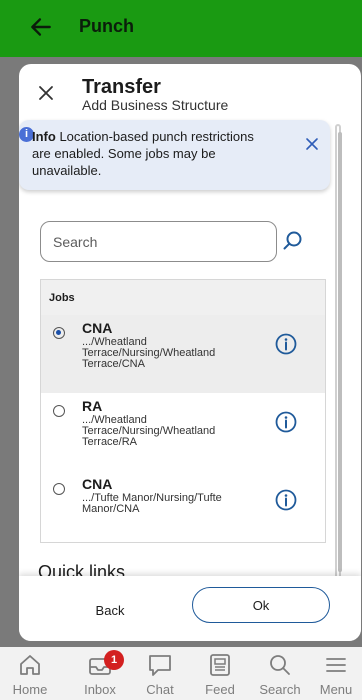  I want to click on menu-icon, so click(336, 665).